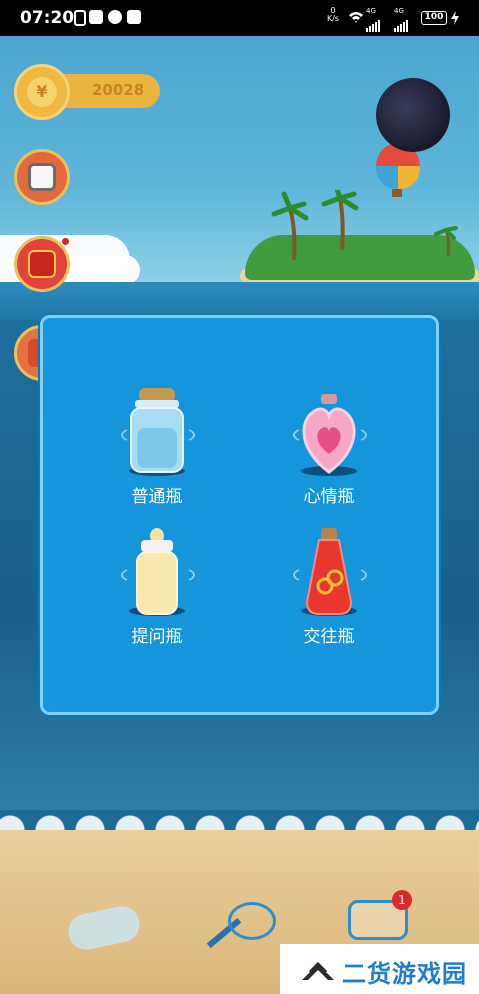 This screenshot has height=994, width=479. I want to click on network-speed: 0 K/s, so click(333, 15).